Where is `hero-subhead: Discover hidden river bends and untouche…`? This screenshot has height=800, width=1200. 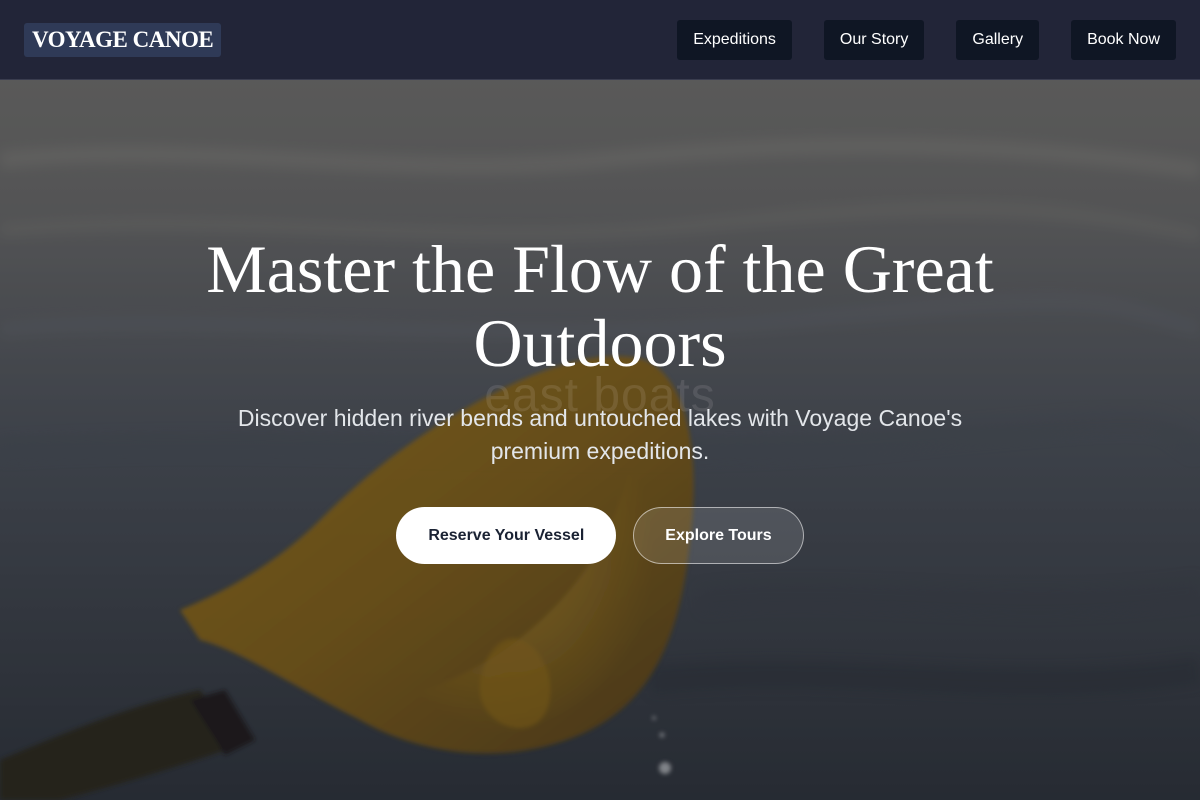
hero-subhead: Discover hidden river bends and untouche… is located at coordinates (600, 434).